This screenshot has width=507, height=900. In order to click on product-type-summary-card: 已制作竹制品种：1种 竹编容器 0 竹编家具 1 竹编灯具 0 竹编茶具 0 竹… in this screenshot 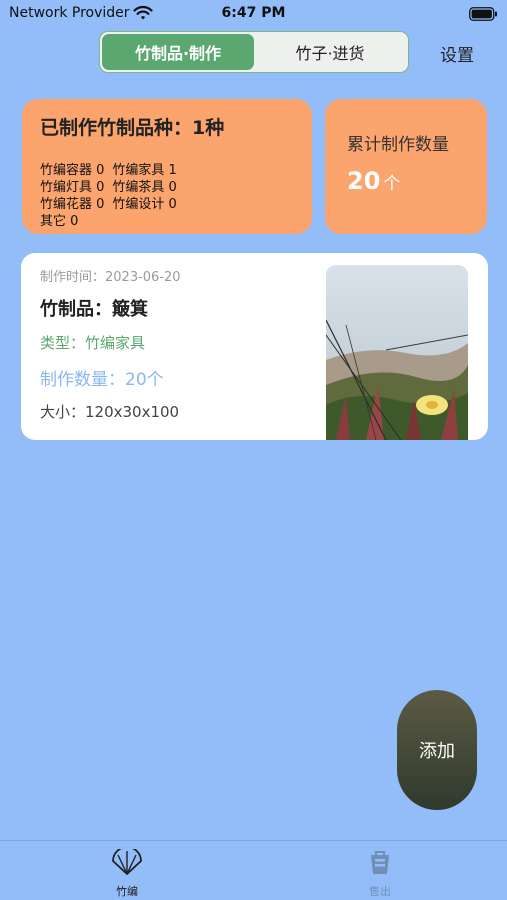, I will do `click(167, 166)`.